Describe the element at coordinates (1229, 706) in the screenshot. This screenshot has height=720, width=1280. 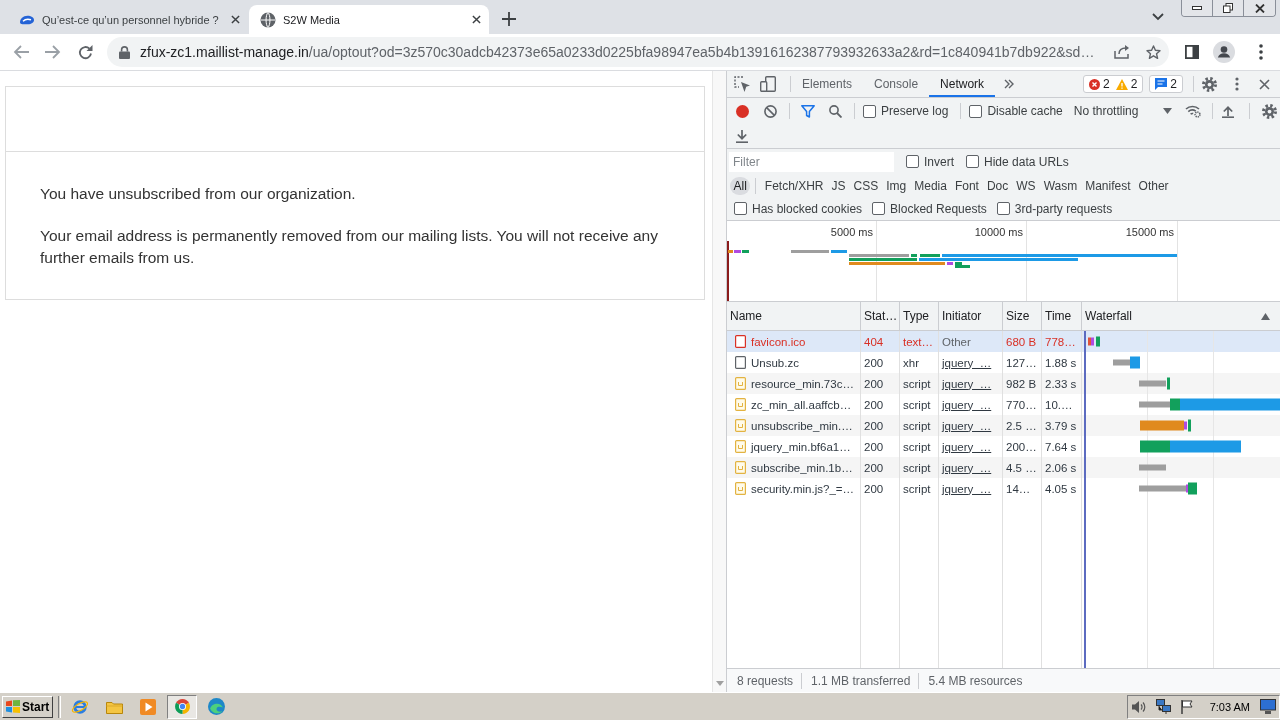
I see `clock: 7:03 AM` at that location.